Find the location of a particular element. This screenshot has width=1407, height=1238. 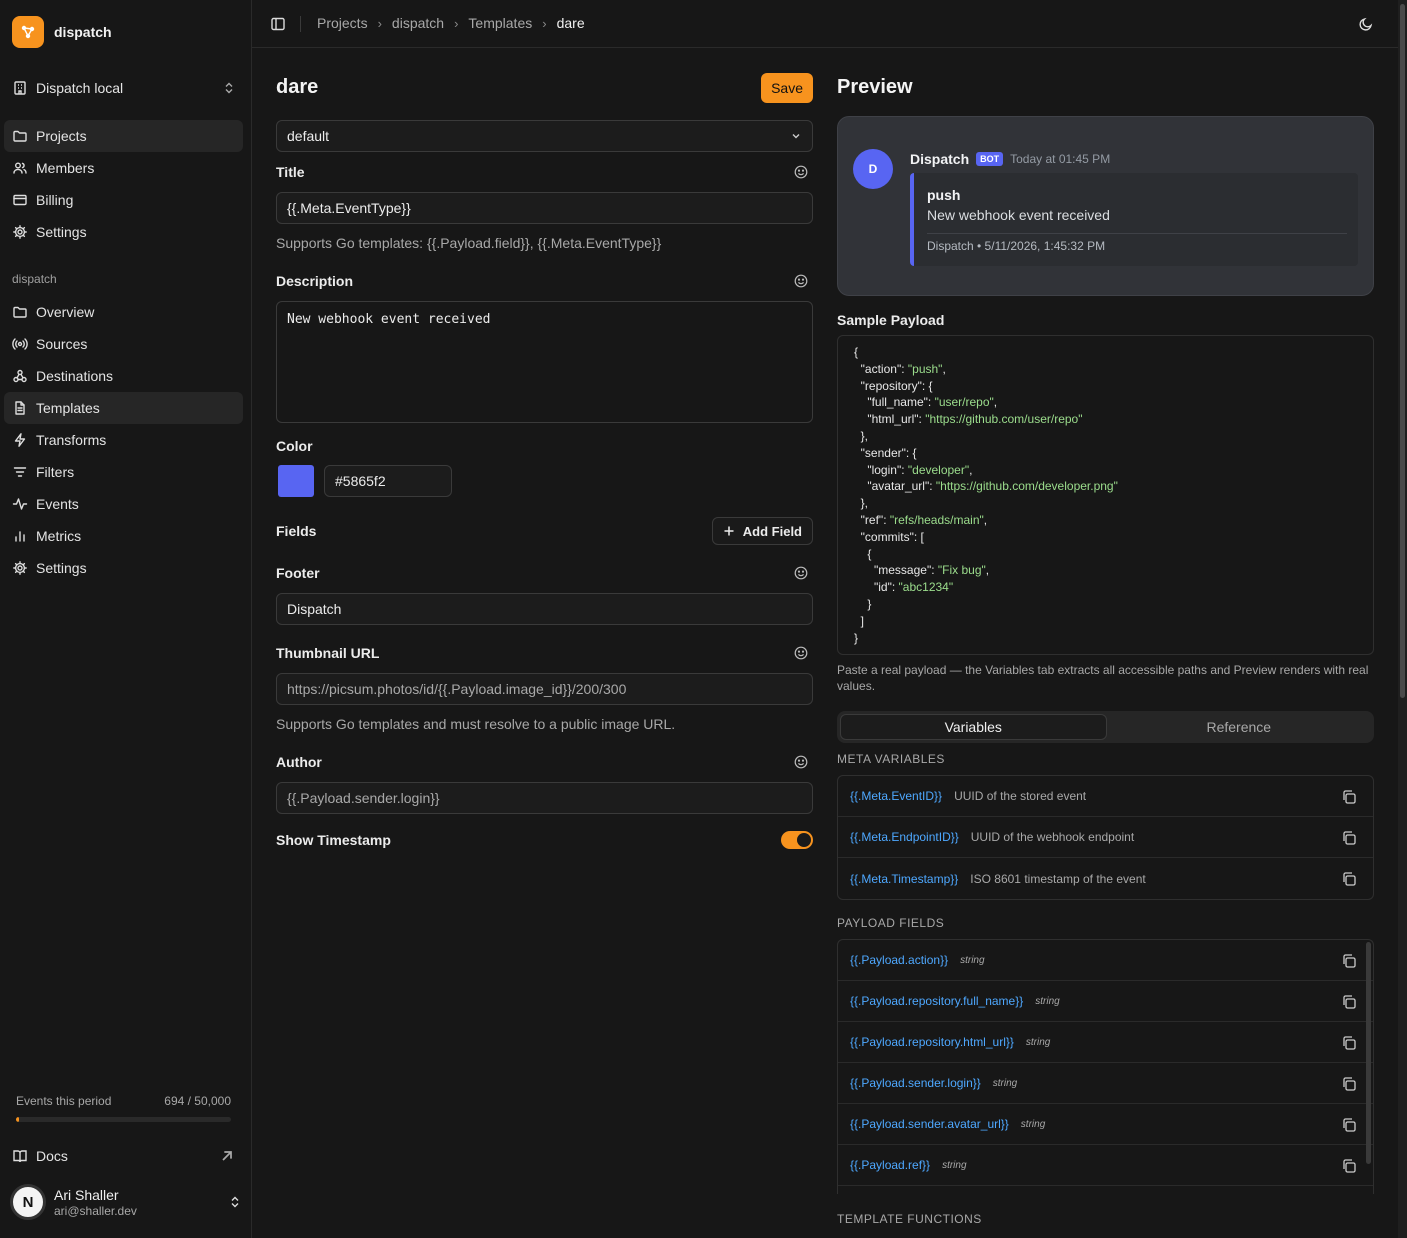

chevron-down-icon is located at coordinates (796, 136).